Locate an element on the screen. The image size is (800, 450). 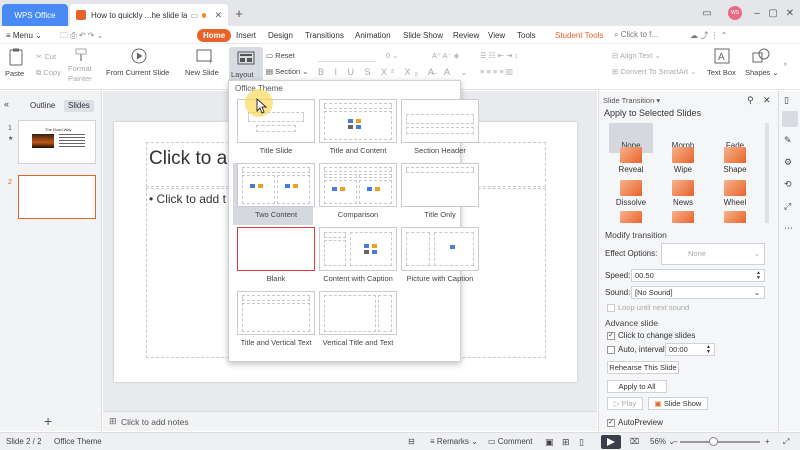
list-icons: ☰ ☷ ⇤ ⇥ ↕ is located at coordinates (499, 55).